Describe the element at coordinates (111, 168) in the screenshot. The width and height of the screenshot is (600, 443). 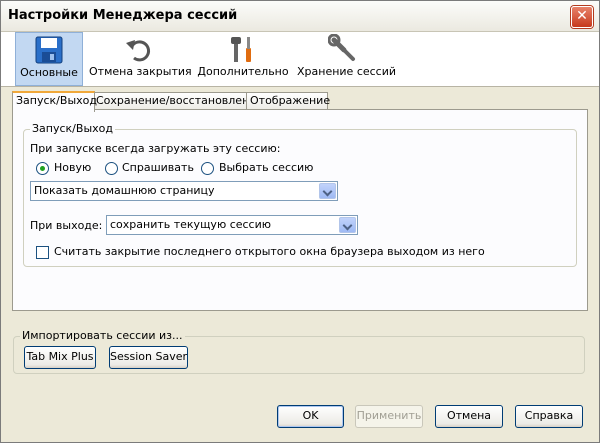
I see `radio-ask` at that location.